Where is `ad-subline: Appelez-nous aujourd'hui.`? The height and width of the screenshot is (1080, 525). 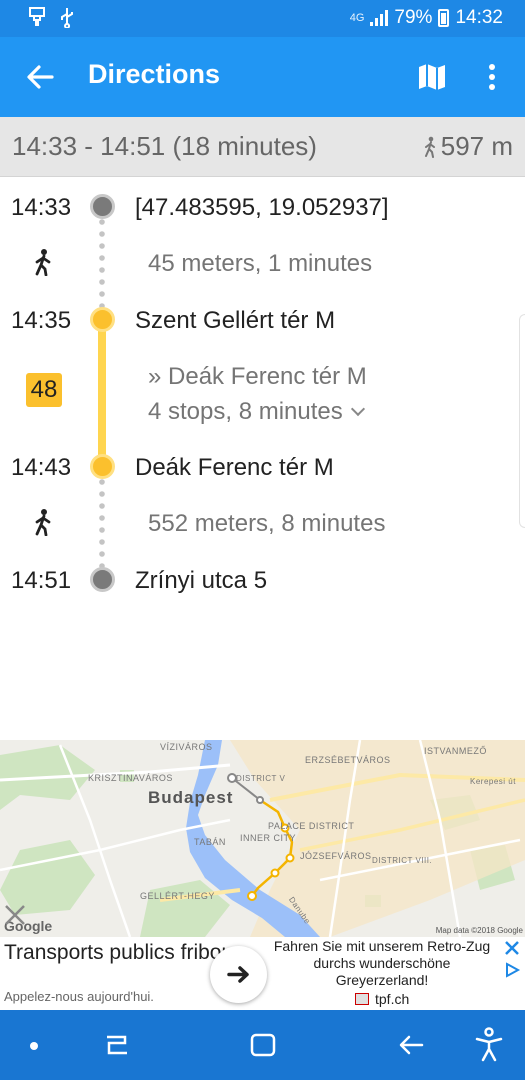 ad-subline: Appelez-nous aujourd'hui. is located at coordinates (79, 996).